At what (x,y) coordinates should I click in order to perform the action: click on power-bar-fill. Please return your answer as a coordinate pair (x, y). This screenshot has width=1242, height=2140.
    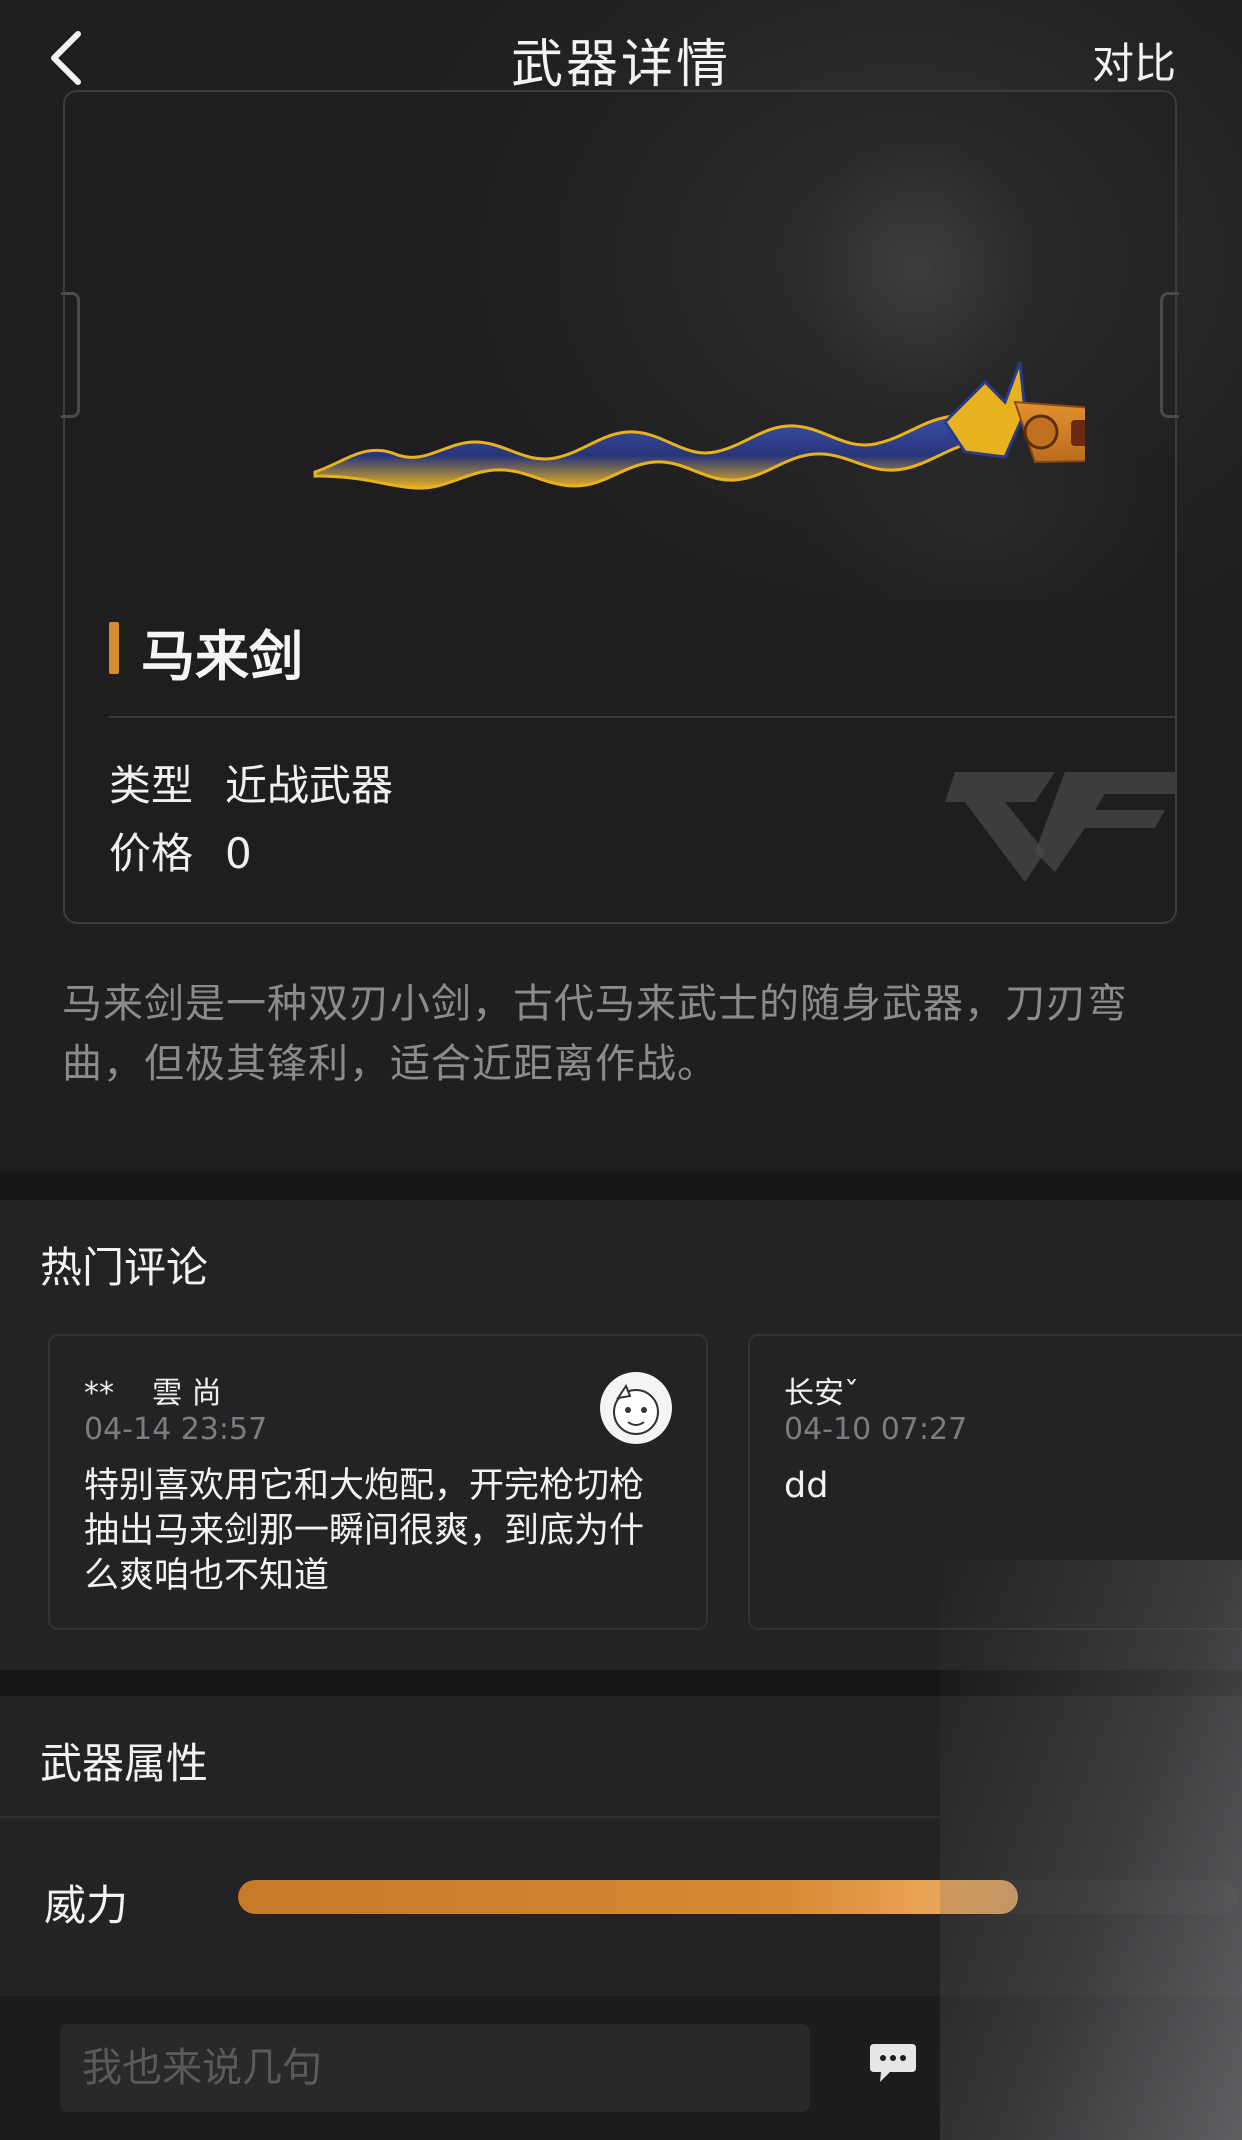
    Looking at the image, I should click on (628, 1897).